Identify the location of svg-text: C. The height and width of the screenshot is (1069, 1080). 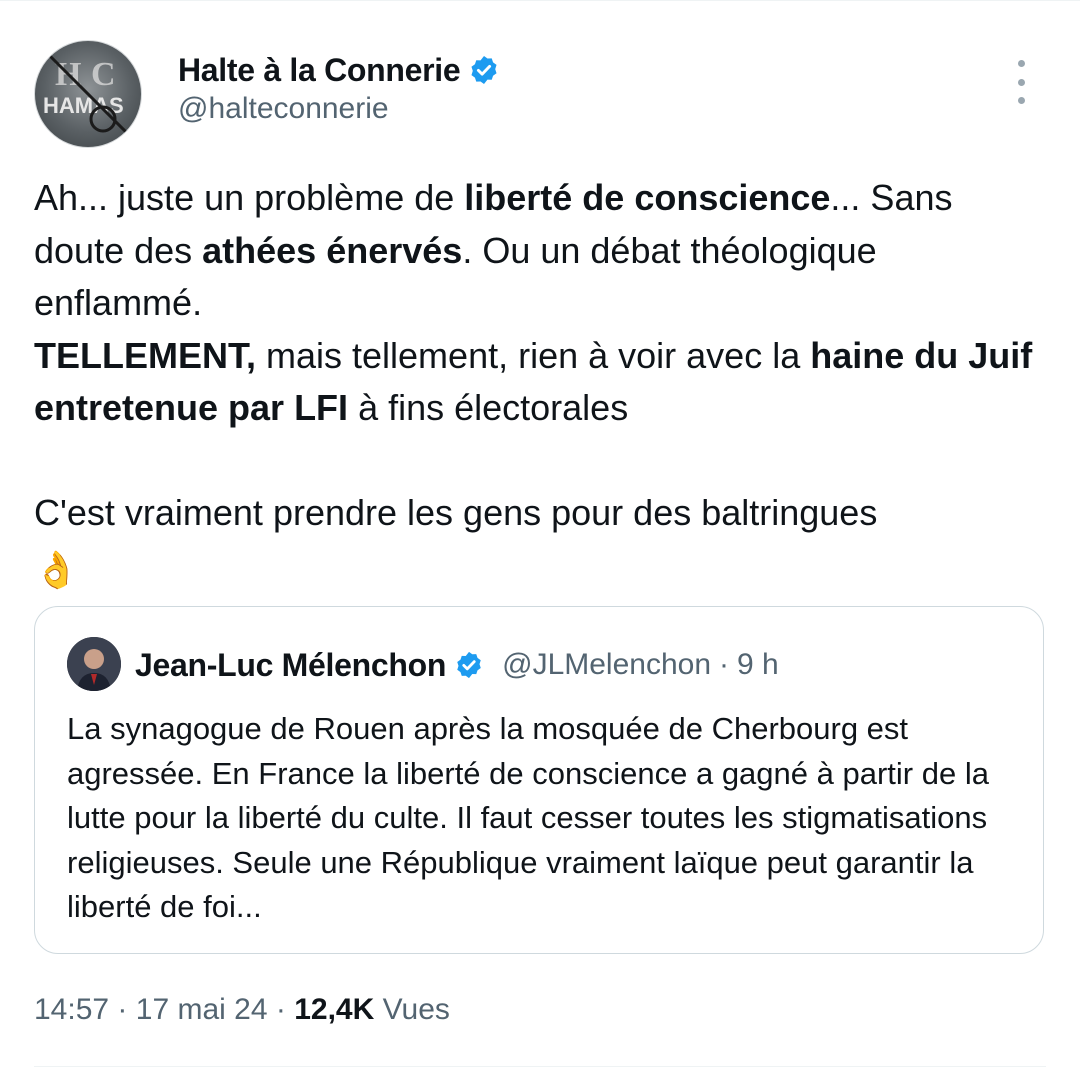
(103, 74).